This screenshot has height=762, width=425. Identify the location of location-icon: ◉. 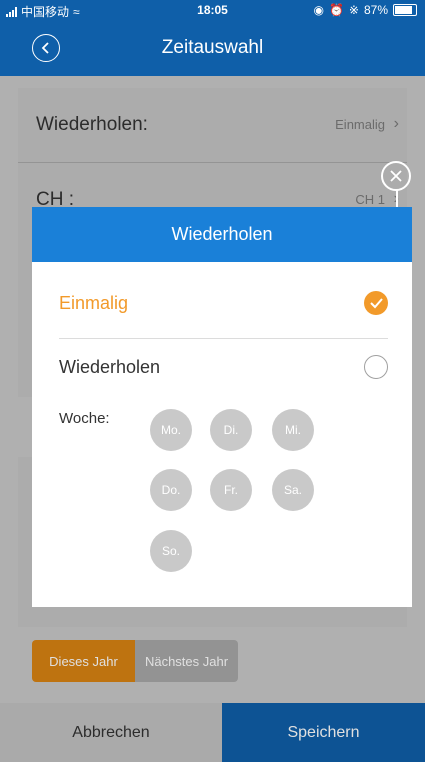
(318, 10).